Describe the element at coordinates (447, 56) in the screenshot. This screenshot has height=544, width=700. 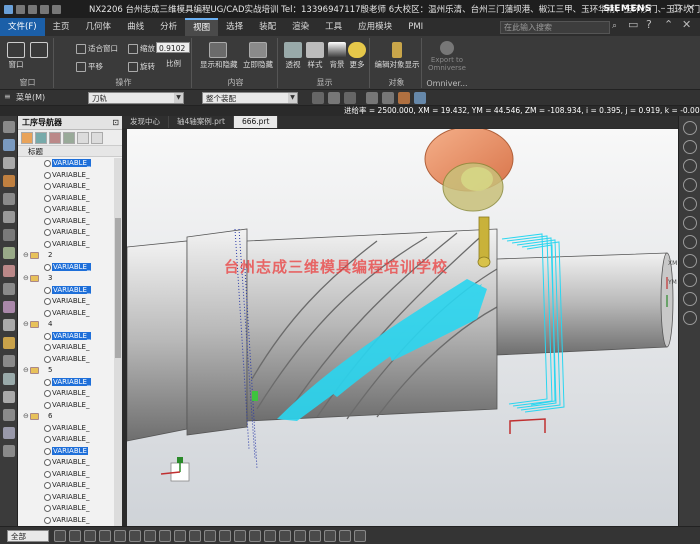
I see `export-omniverse-button: Export to Omniverse` at that location.